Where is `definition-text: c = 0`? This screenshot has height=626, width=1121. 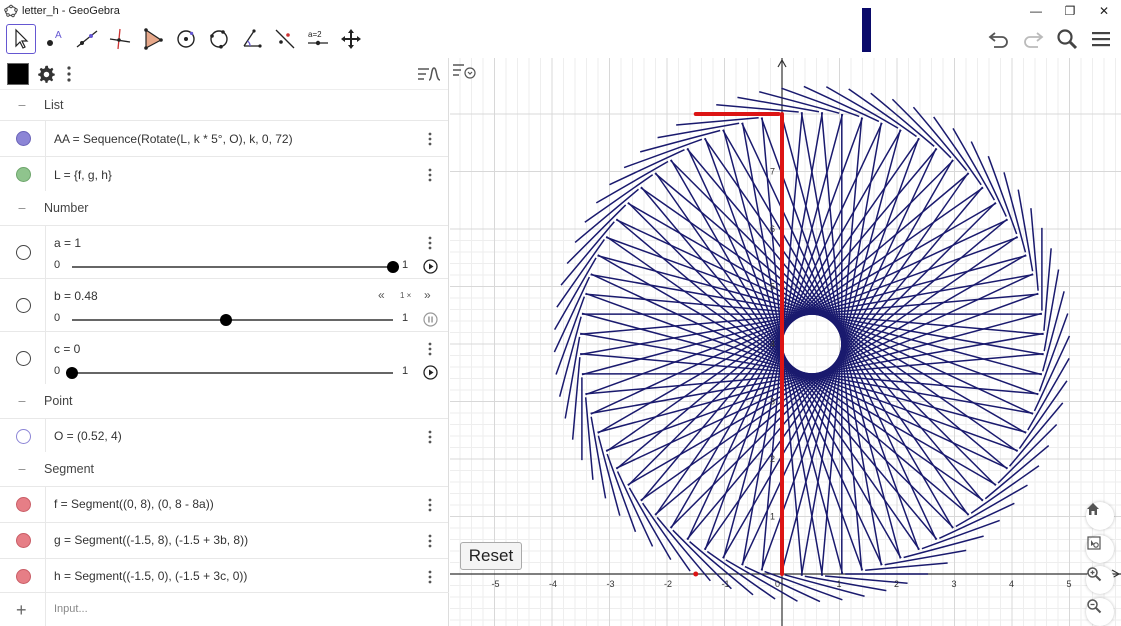 definition-text: c = 0 is located at coordinates (67, 349).